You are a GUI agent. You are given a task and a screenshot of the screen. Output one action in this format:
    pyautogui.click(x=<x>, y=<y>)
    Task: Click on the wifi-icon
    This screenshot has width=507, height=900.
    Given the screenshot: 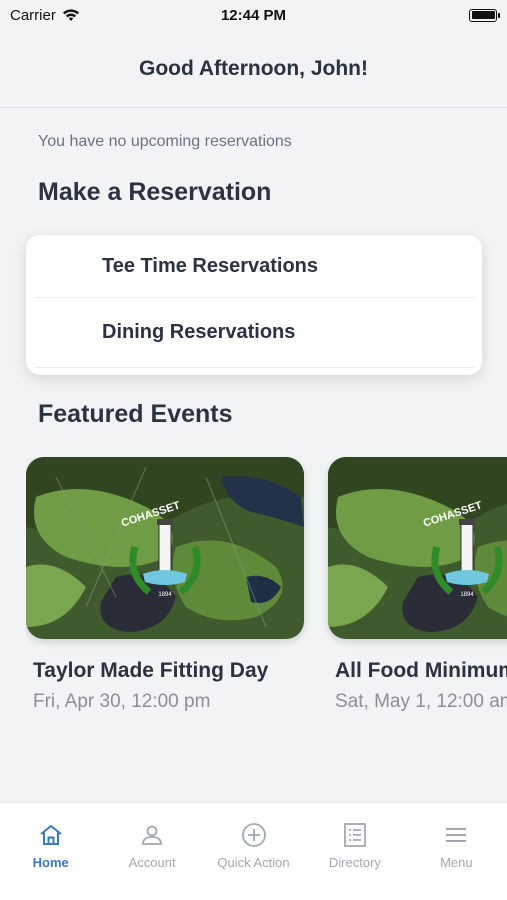 What is the action you would take?
    pyautogui.click(x=70, y=15)
    